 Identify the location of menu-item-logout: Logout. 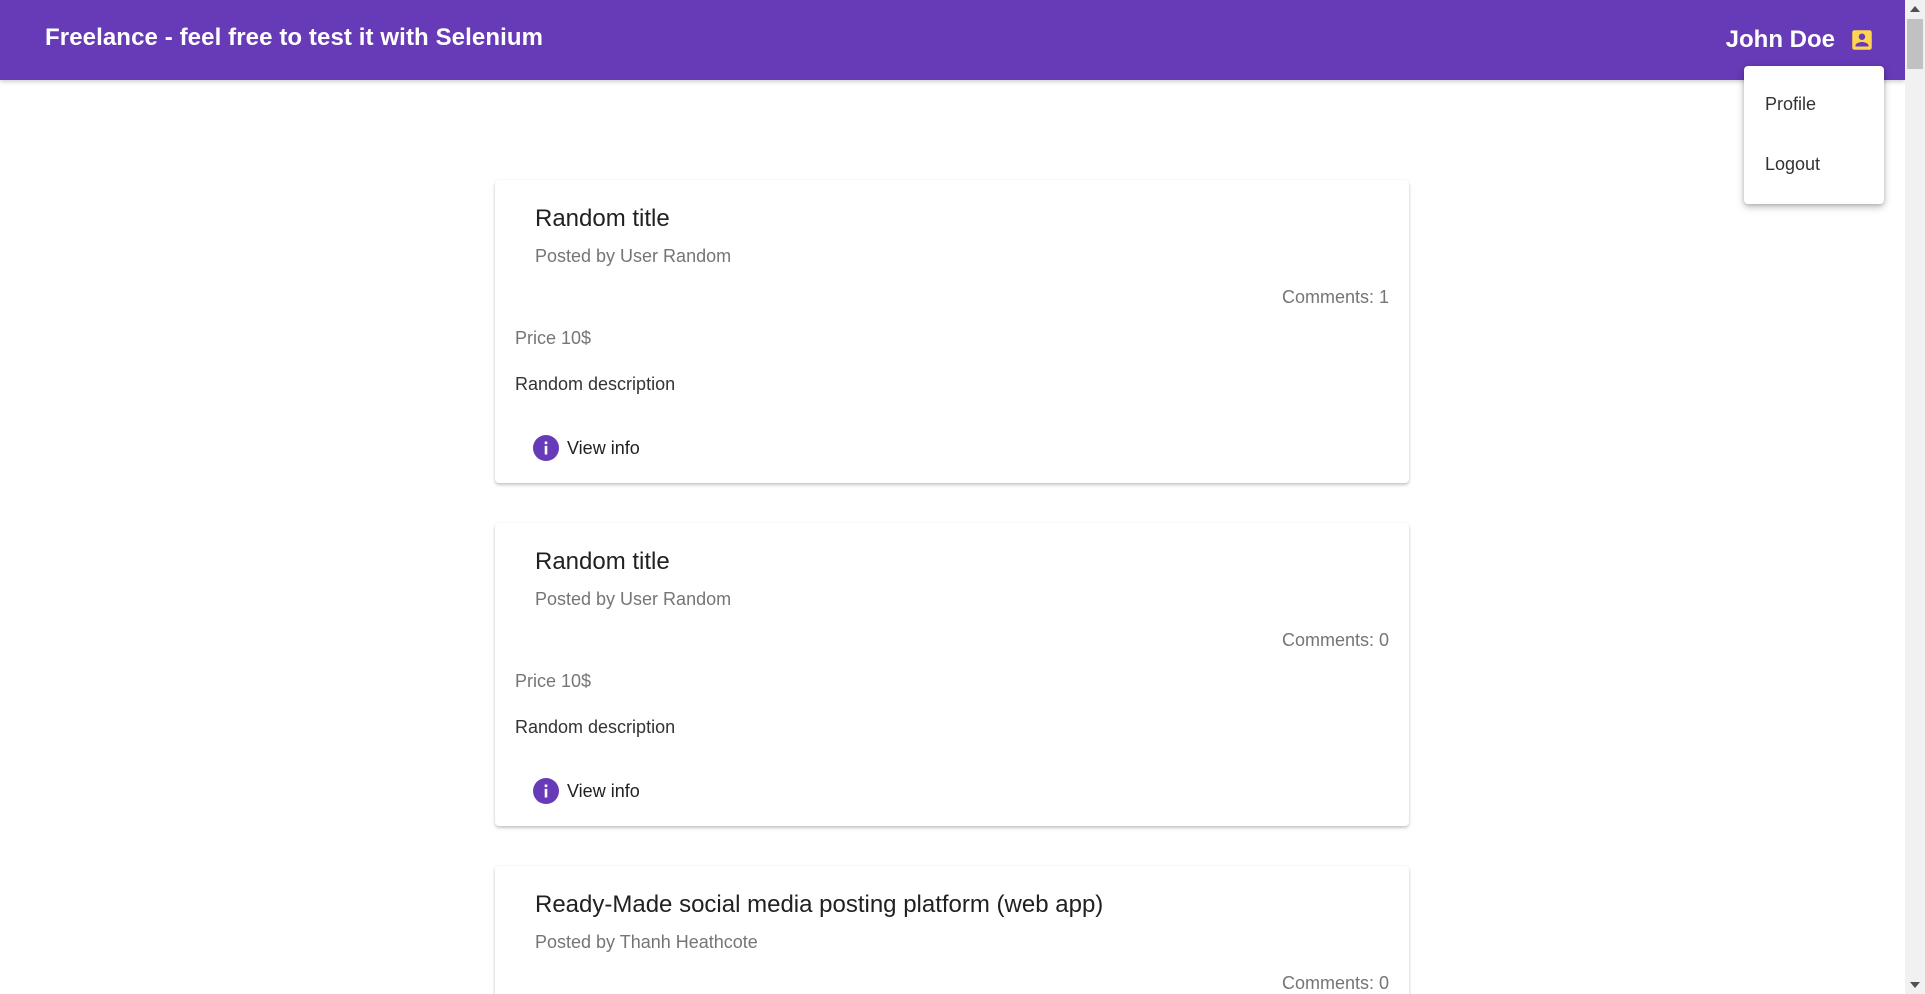
(1814, 164).